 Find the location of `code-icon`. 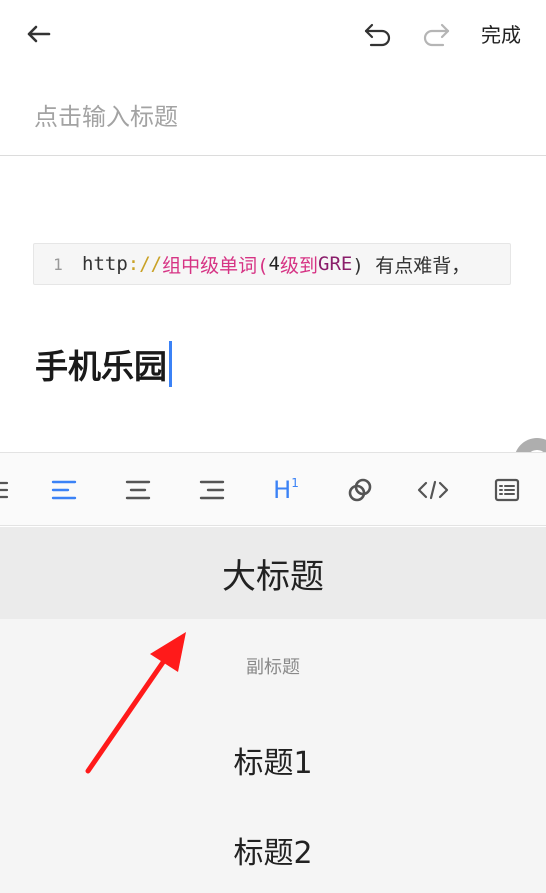

code-icon is located at coordinates (433, 490).